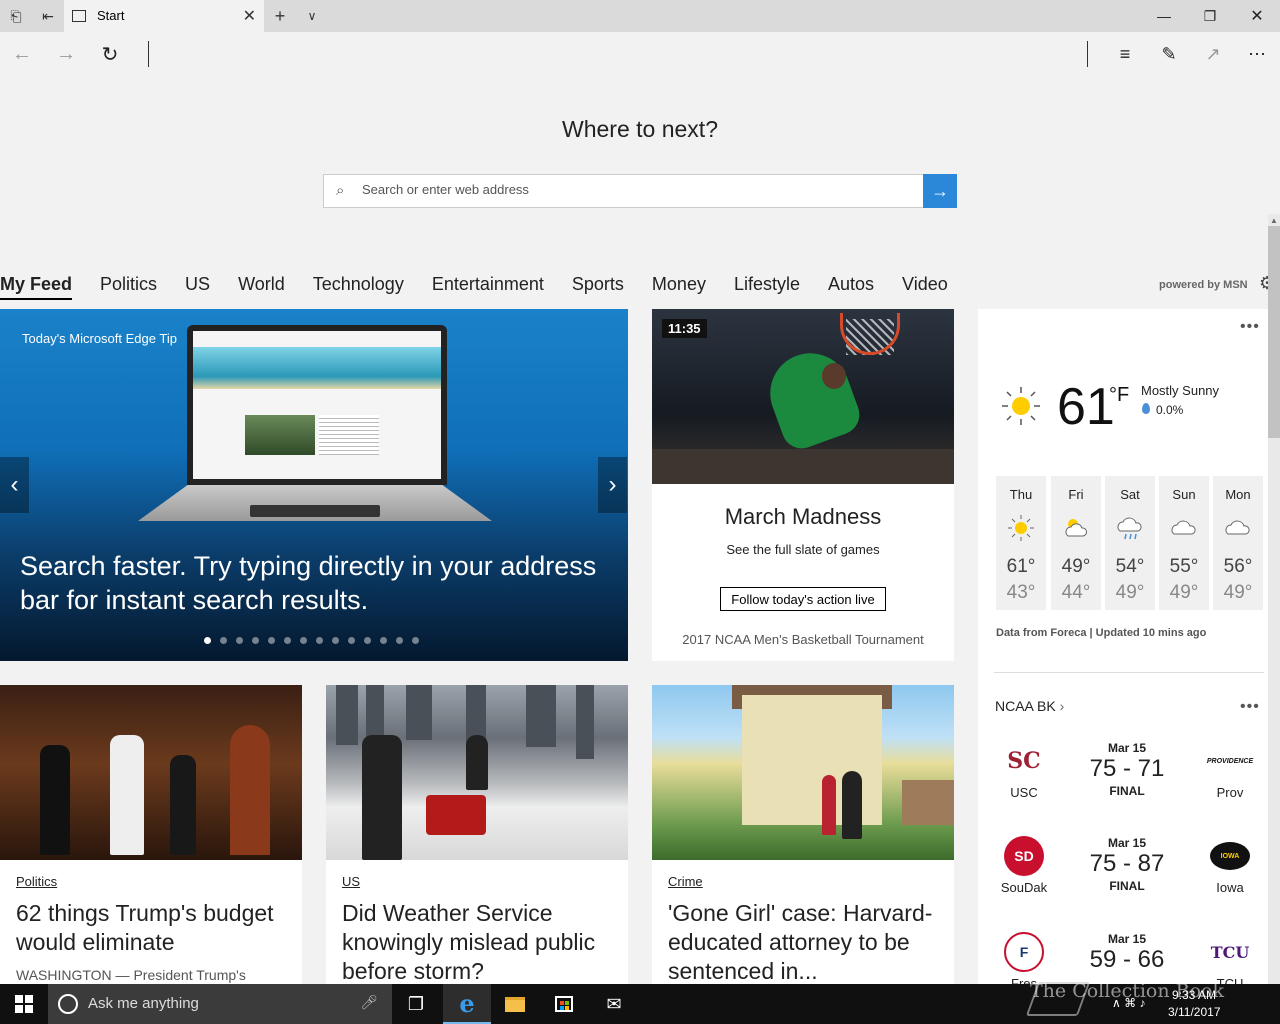 The height and width of the screenshot is (1024, 1280). I want to click on close-tab-icon: ✕, so click(249, 16).